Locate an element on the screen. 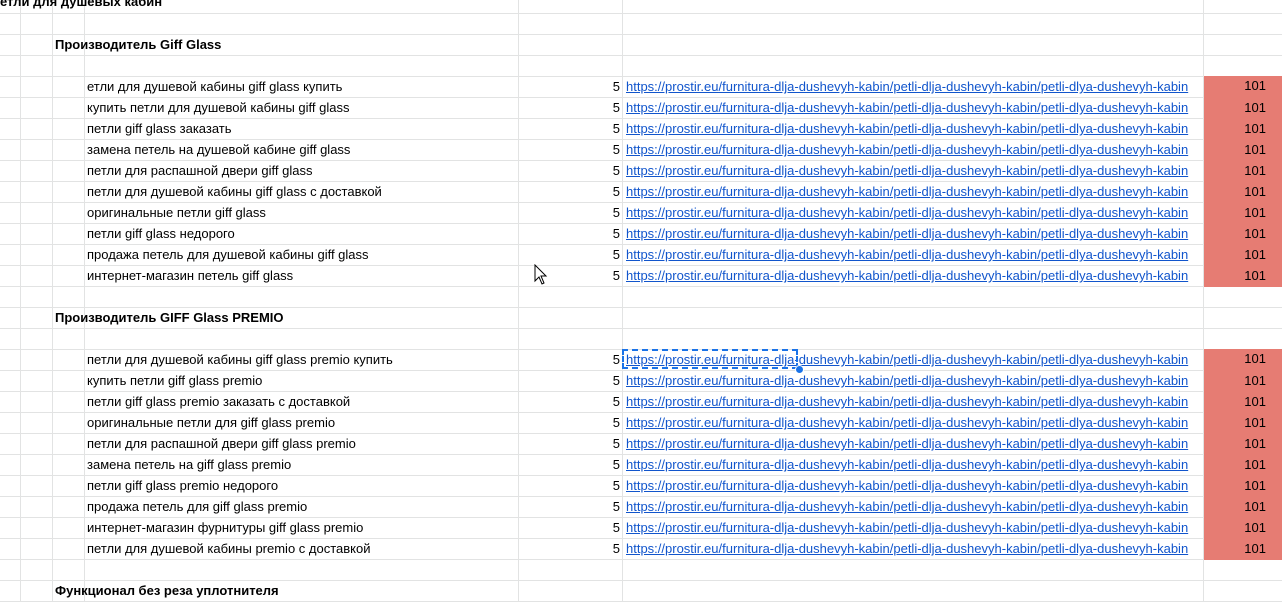 The image size is (1282, 606). keyword-cell: замена петель на giff glass premio is located at coordinates (302, 465).